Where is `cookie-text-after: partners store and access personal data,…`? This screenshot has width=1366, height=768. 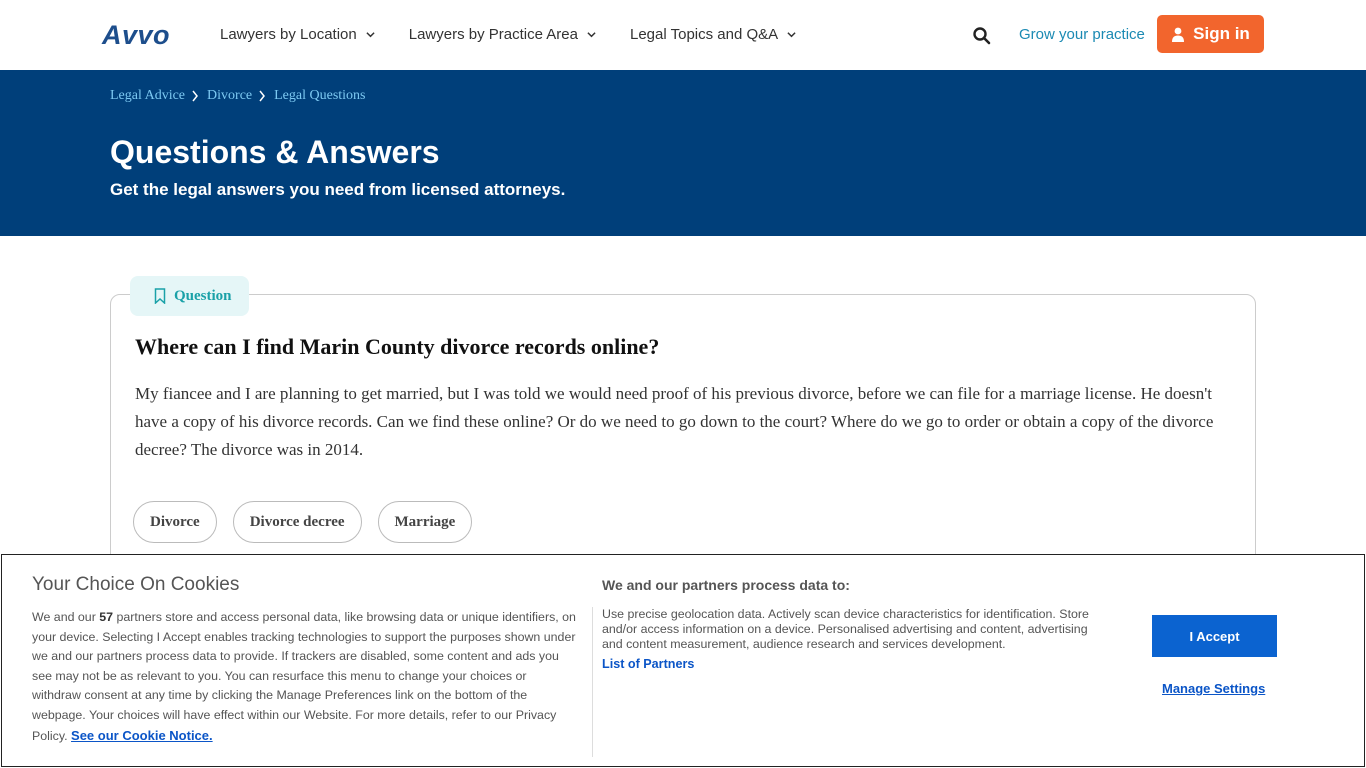
cookie-text-after: partners store and access personal data,… is located at coordinates (304, 676).